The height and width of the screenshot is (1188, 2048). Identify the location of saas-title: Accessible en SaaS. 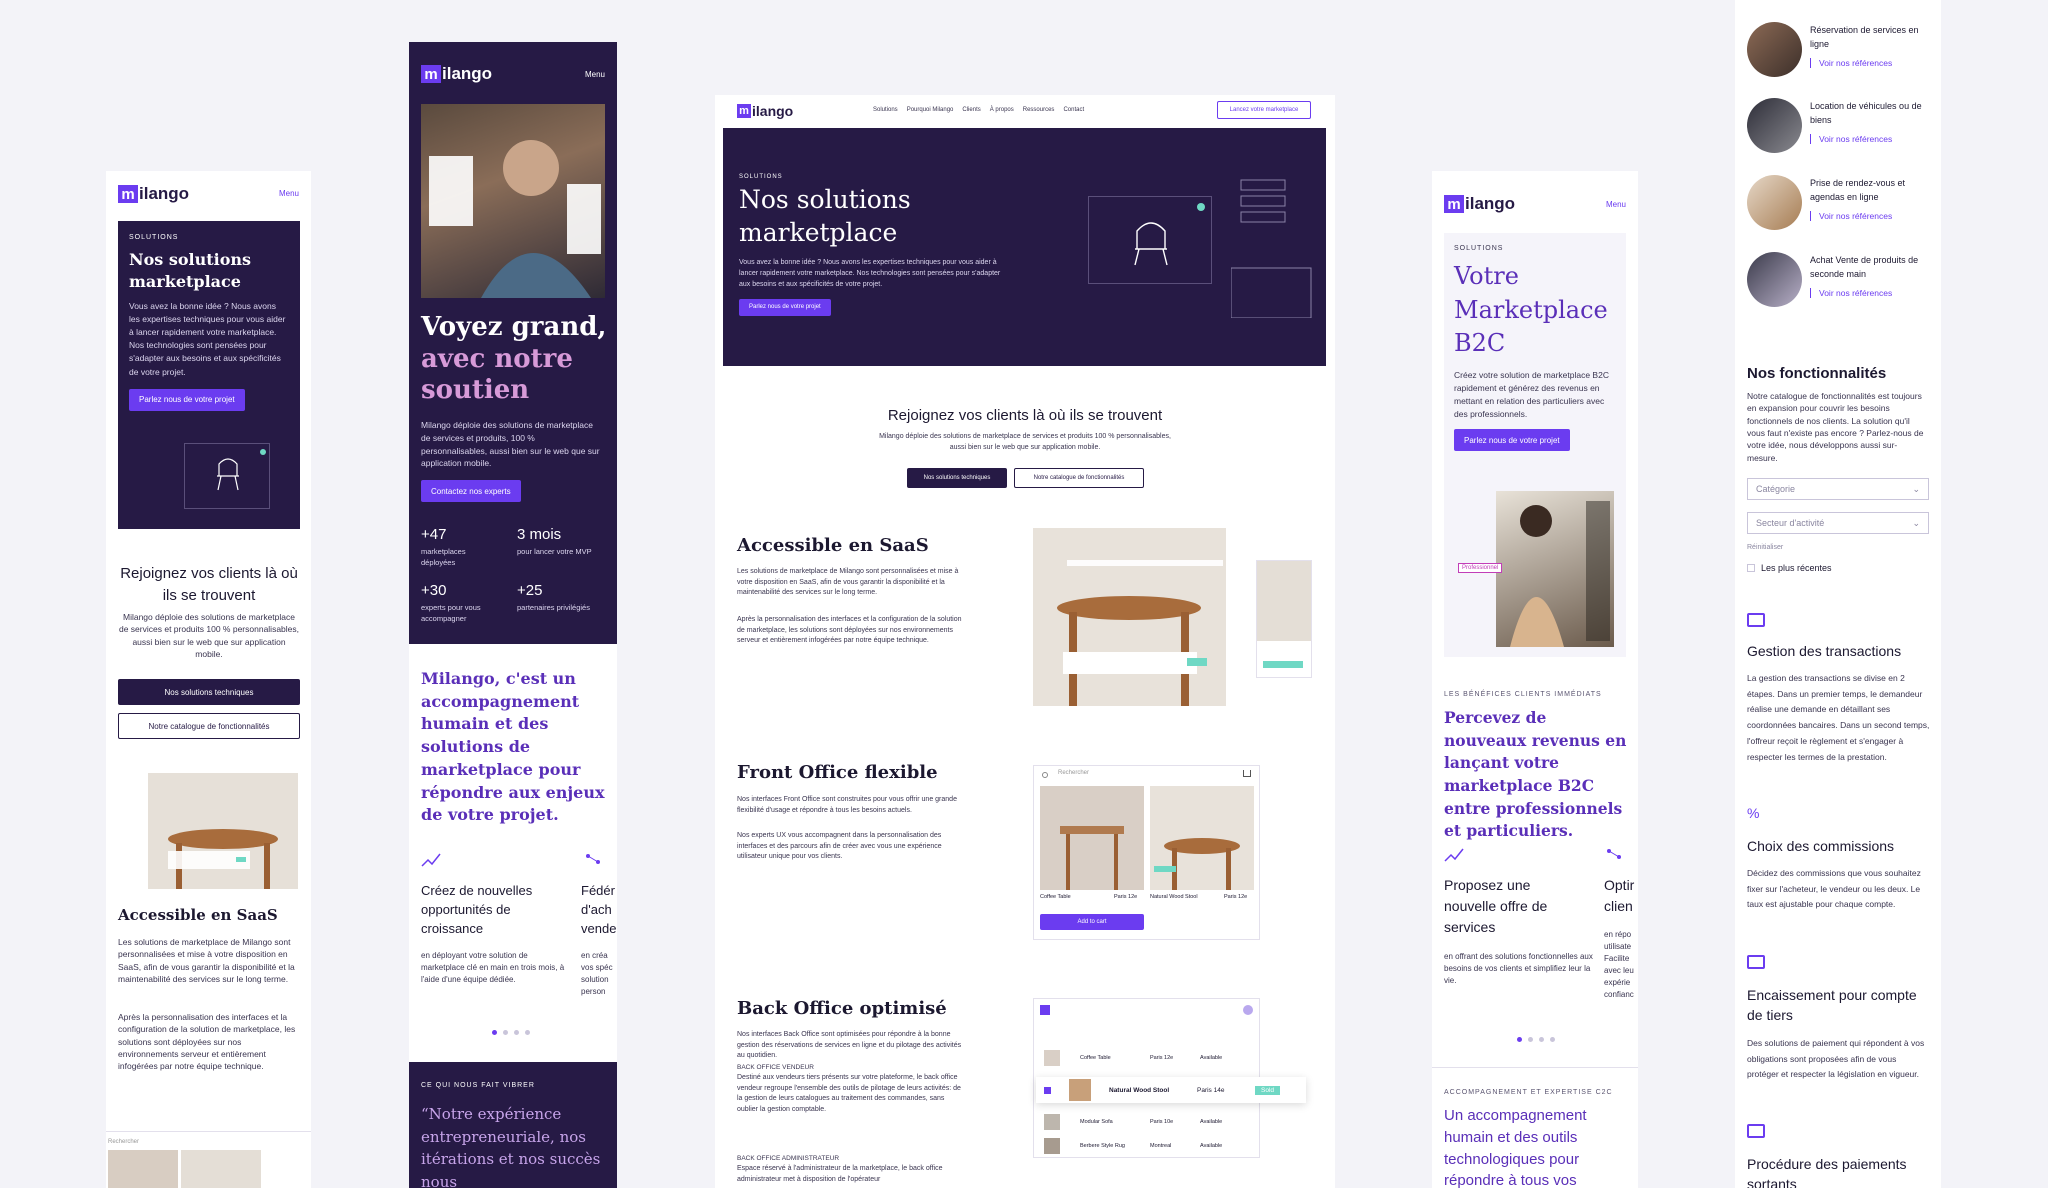
(833, 545).